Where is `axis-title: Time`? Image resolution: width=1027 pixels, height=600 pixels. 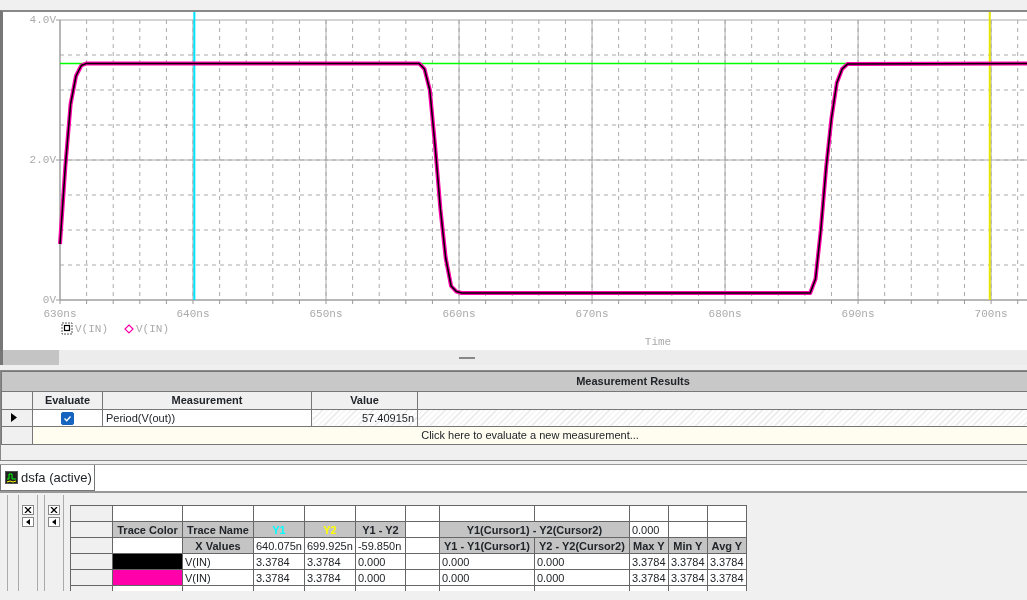
axis-title: Time is located at coordinates (658, 342).